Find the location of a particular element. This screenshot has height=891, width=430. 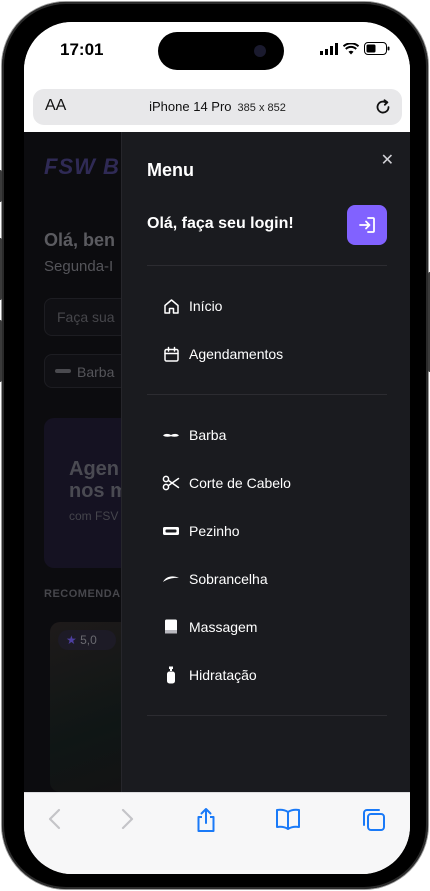

search-input: Faça sua is located at coordinates (83, 317).